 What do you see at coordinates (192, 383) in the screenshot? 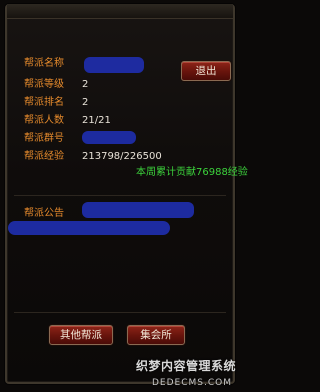
I see `watermark-url: DEDECMS.COM` at bounding box center [192, 383].